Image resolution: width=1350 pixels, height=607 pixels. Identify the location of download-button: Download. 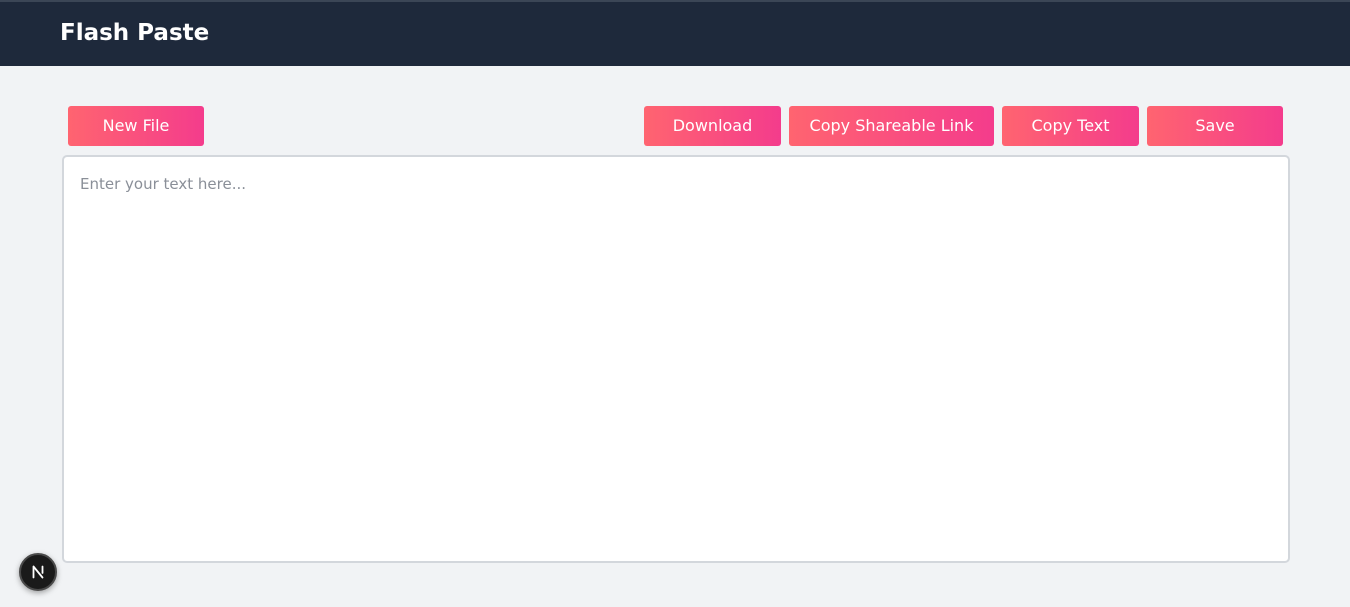
(712, 126).